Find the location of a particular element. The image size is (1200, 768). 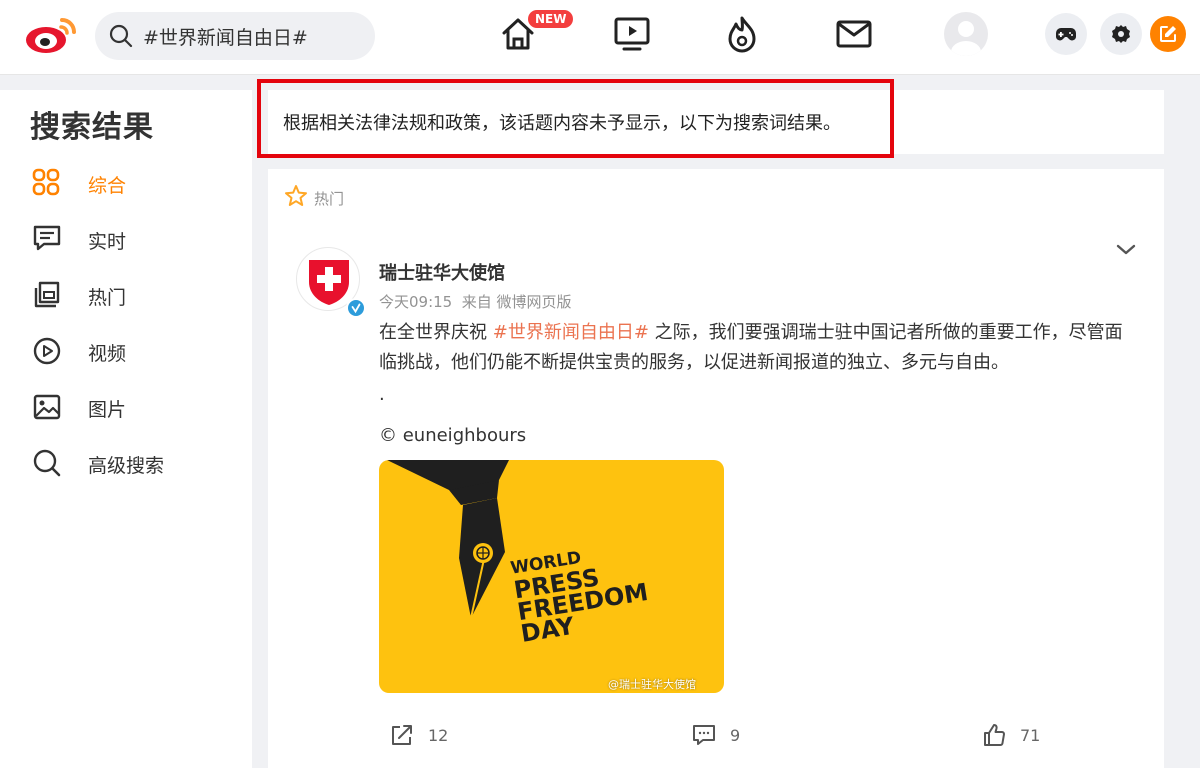

sidebar-item-label: 综合 is located at coordinates (107, 186).